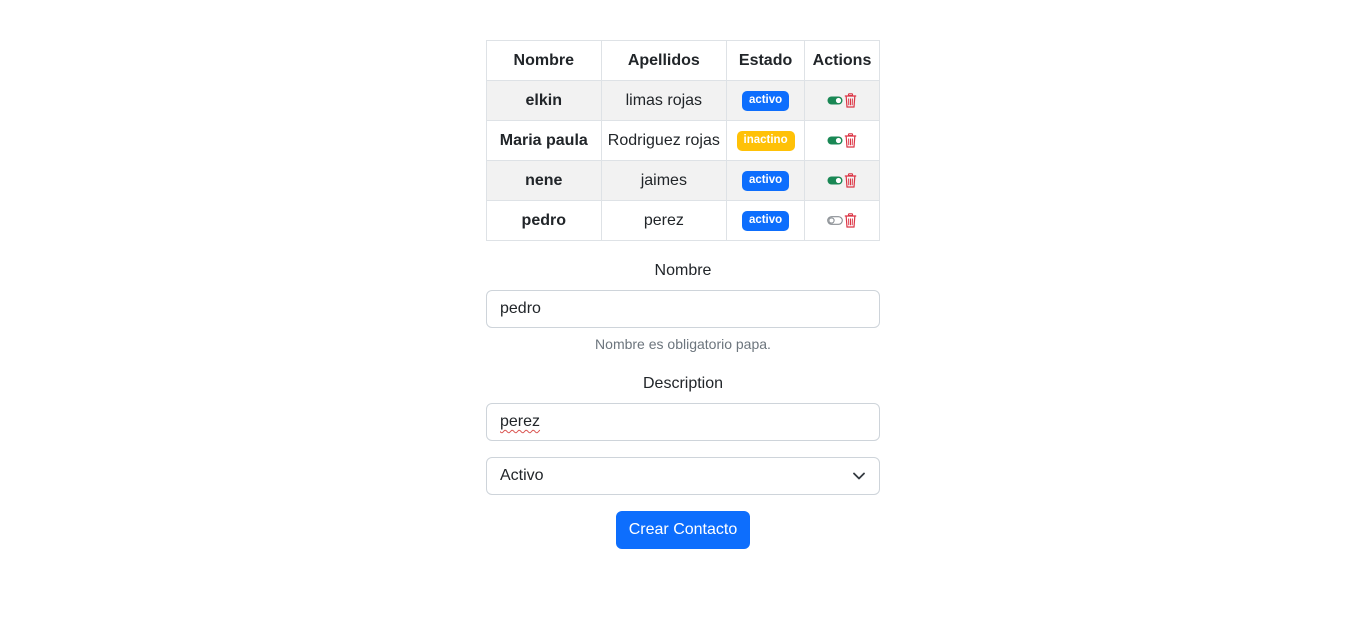 The image size is (1366, 625). Describe the element at coordinates (544, 100) in the screenshot. I see `cell-nombre: elkin` at that location.